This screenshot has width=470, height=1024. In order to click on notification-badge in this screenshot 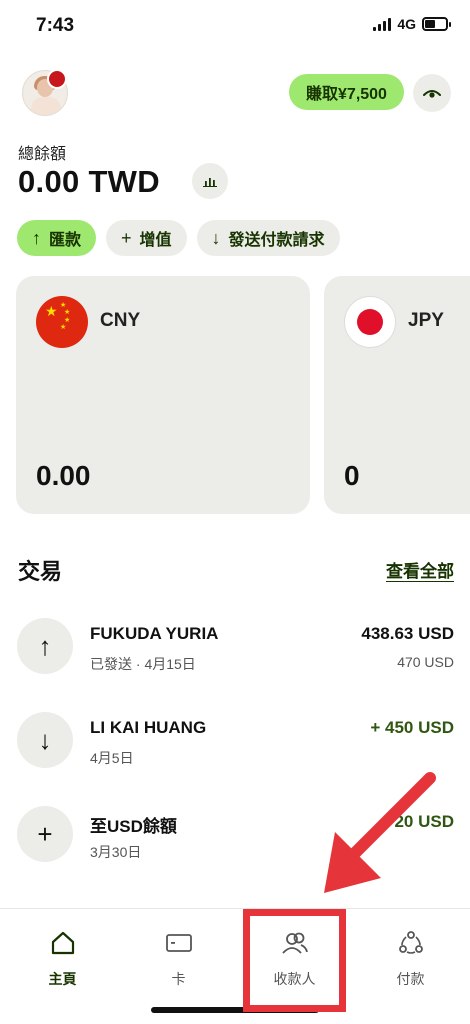, I will do `click(57, 79)`.